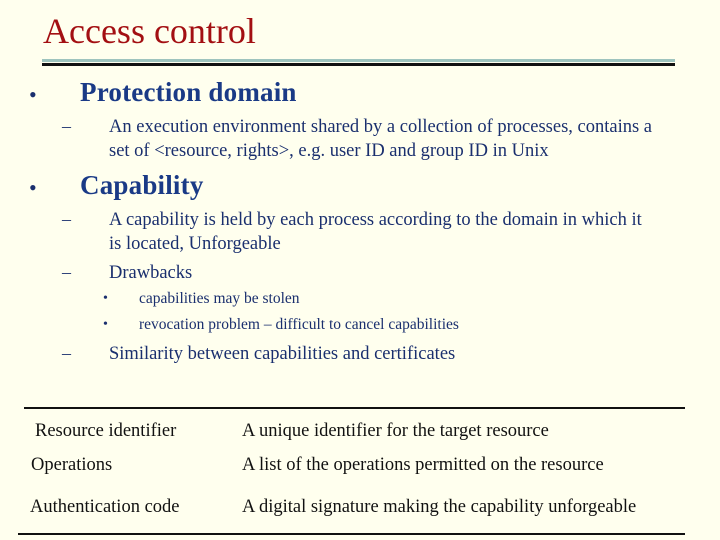 The height and width of the screenshot is (540, 720). I want to click on drawback-stolen: capabilities may be stolen, so click(219, 298).